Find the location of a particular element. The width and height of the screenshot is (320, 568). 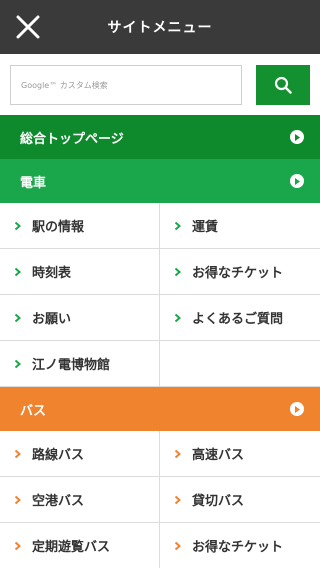

search-button is located at coordinates (283, 85).